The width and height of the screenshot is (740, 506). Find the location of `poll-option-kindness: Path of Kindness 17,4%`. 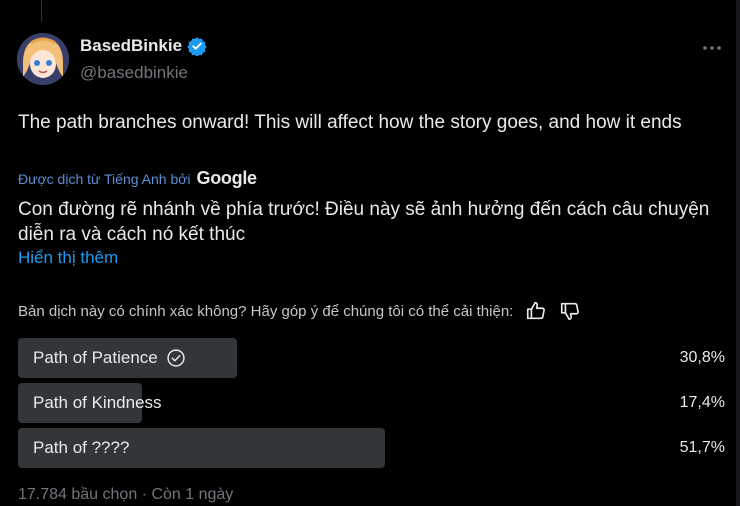

poll-option-kindness: Path of Kindness 17,4% is located at coordinates (373, 403).